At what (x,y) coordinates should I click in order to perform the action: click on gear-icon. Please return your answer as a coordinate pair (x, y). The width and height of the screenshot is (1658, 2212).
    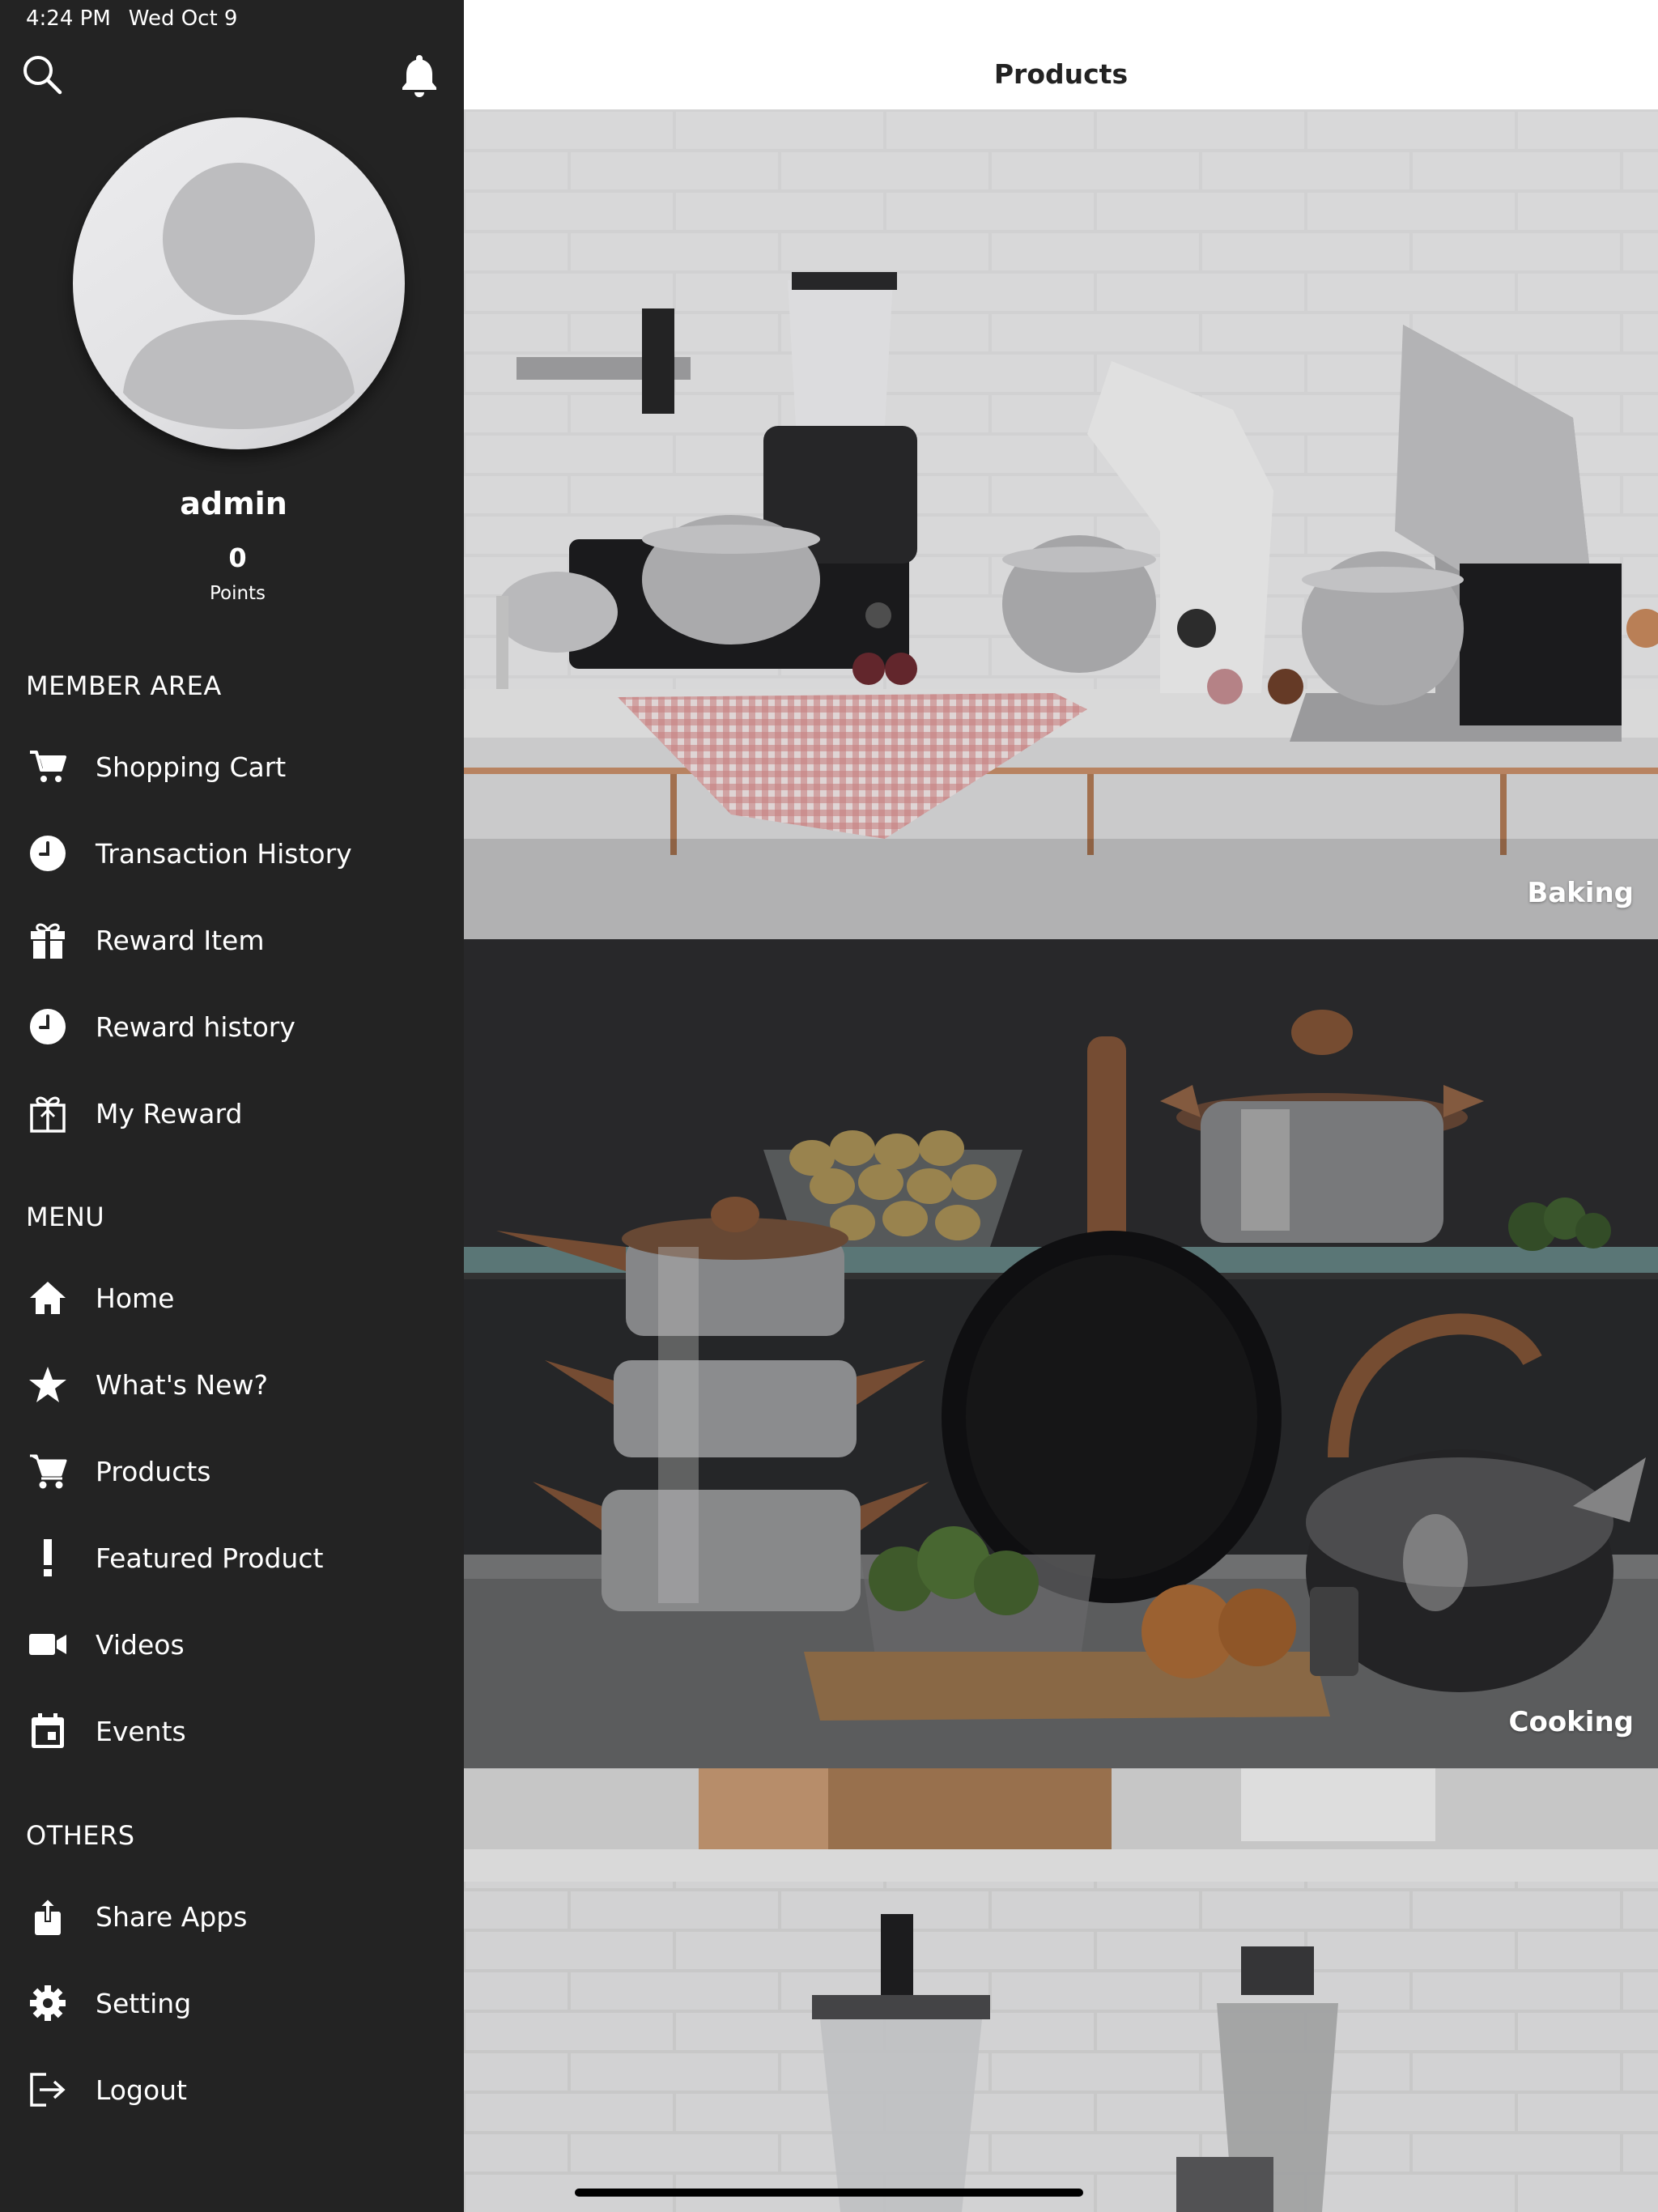
    Looking at the image, I should click on (48, 2003).